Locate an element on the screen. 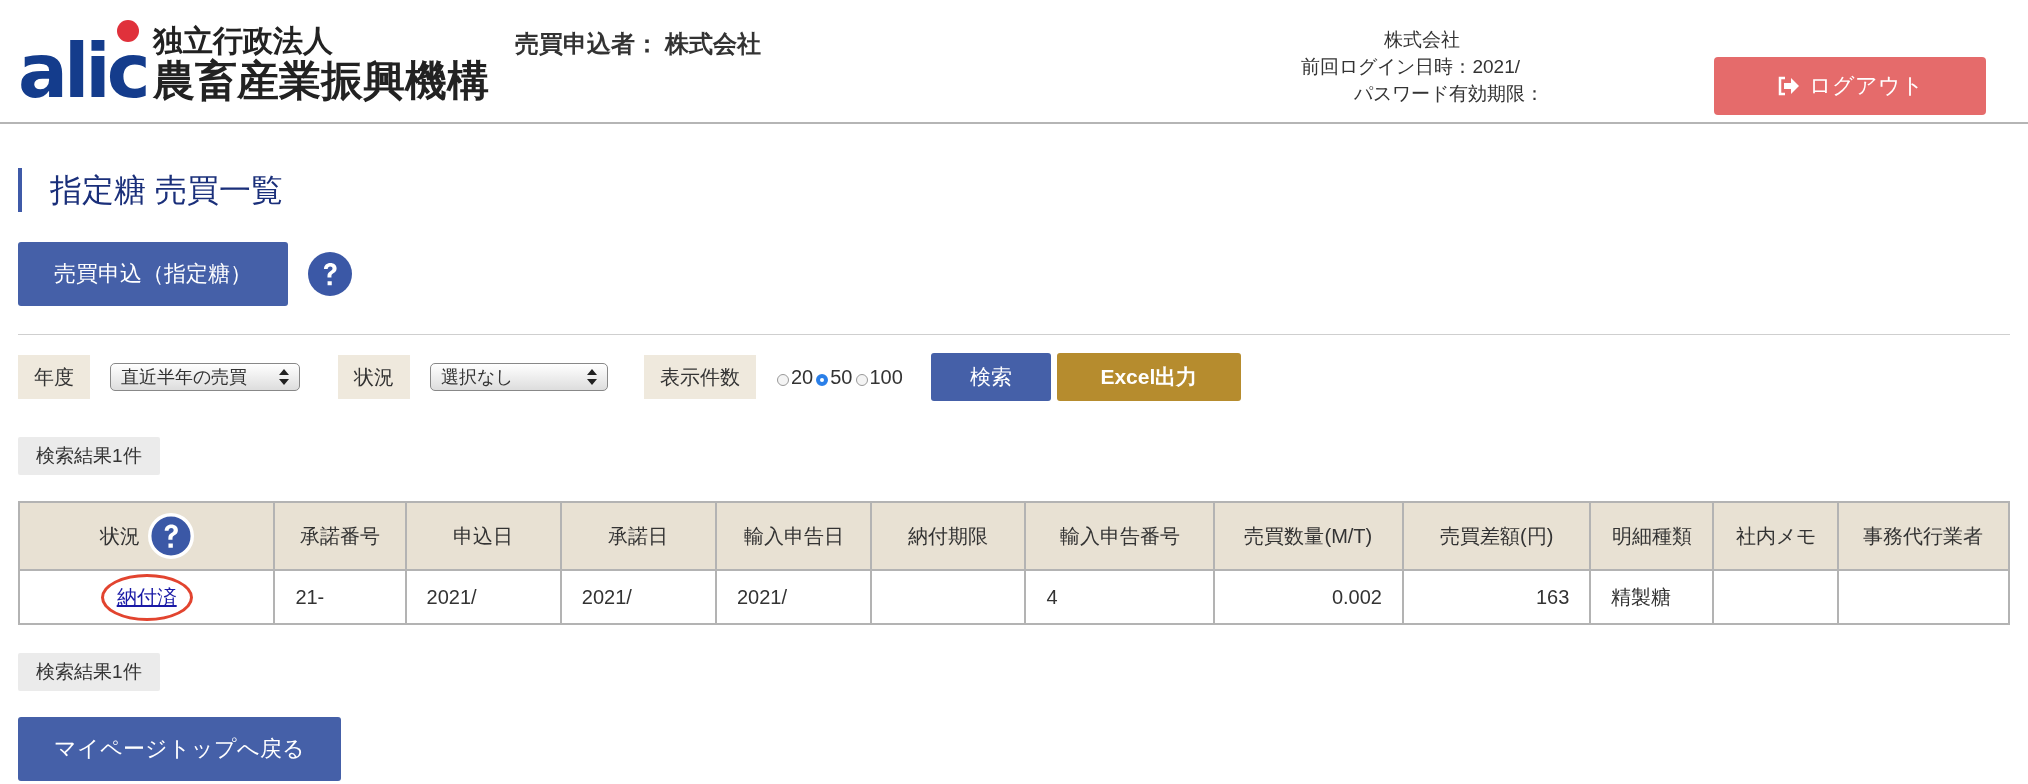 Image resolution: width=2028 pixels, height=784 pixels. filter-label: 年度 is located at coordinates (54, 377).